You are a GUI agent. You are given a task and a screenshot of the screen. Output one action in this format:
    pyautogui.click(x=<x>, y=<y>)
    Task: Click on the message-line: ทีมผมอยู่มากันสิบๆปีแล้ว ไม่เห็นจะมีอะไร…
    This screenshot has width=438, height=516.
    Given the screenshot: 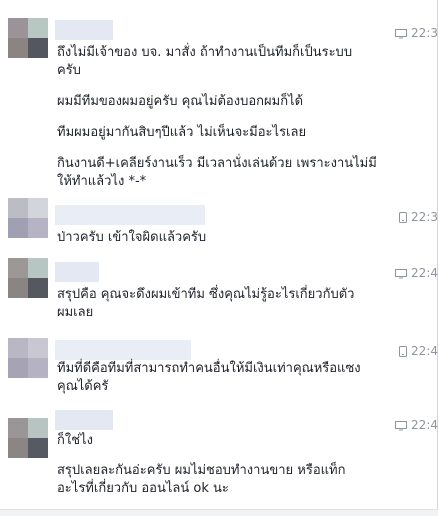 What is the action you would take?
    pyautogui.click(x=182, y=132)
    